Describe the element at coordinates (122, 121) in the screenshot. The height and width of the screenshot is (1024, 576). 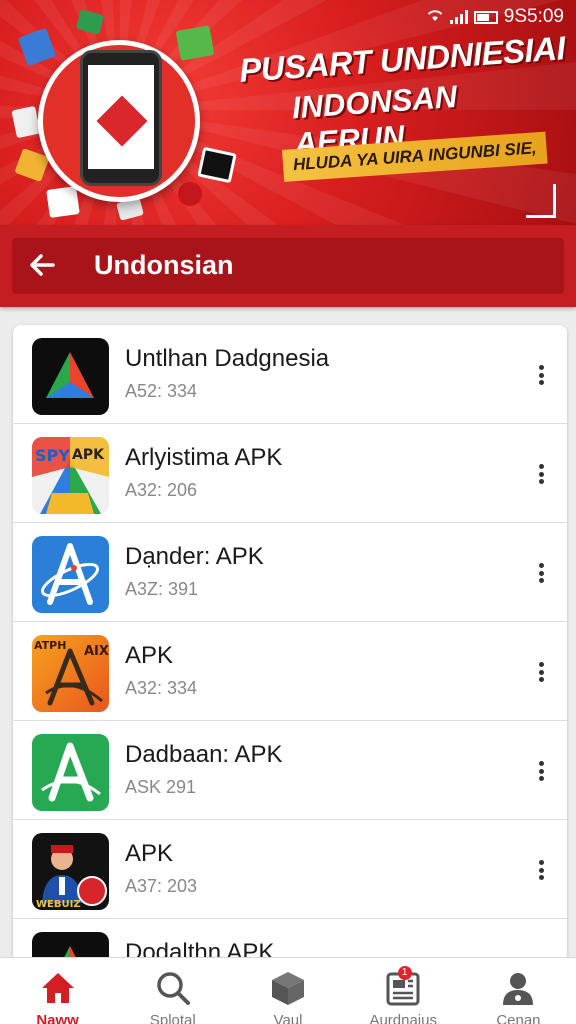
I see `diamond-logo-icon` at that location.